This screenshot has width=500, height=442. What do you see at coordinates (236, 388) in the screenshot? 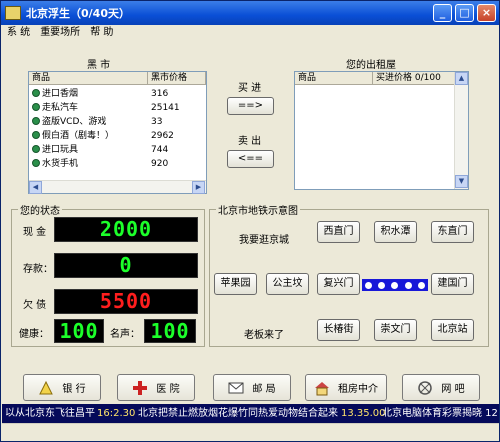
I see `envelope-icon` at bounding box center [236, 388].